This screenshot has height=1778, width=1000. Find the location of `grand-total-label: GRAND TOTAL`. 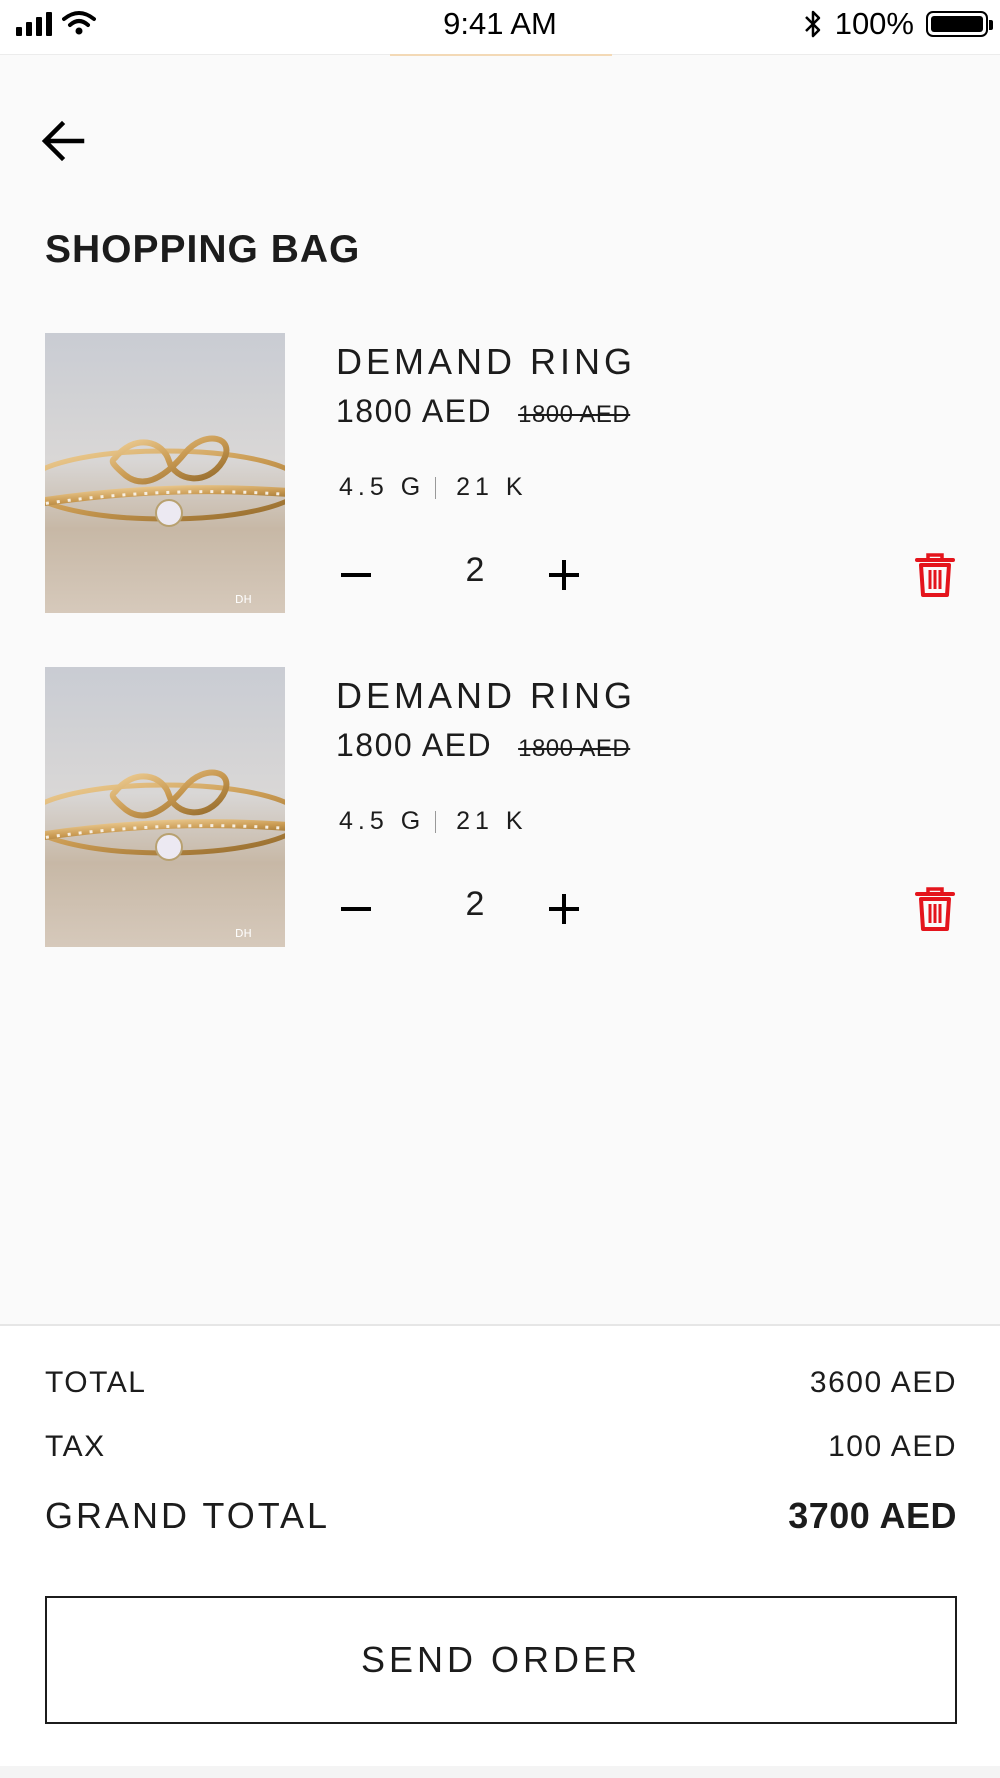

grand-total-label: GRAND TOTAL is located at coordinates (188, 1515).